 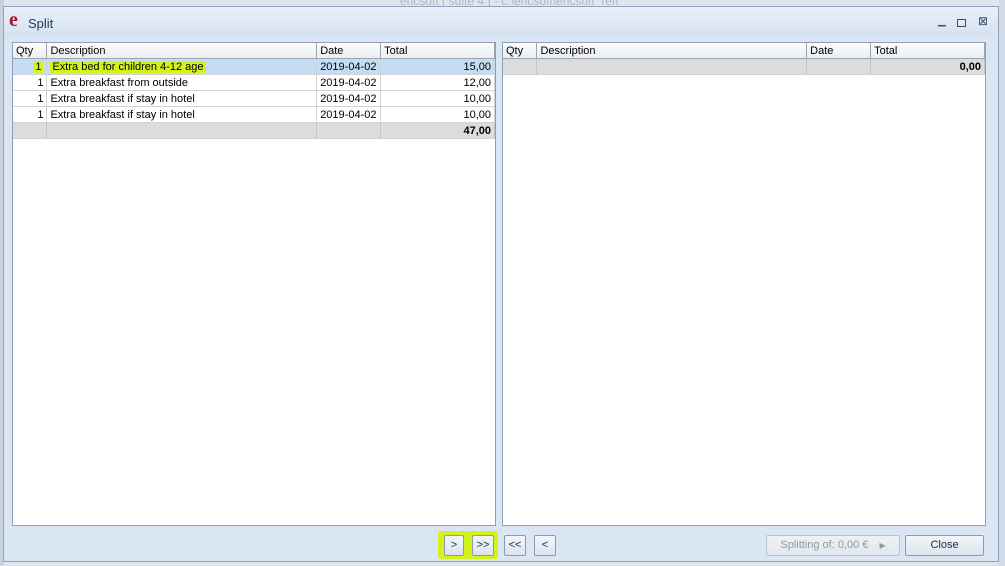 I want to click on app-logo-icon: e, so click(x=13, y=20).